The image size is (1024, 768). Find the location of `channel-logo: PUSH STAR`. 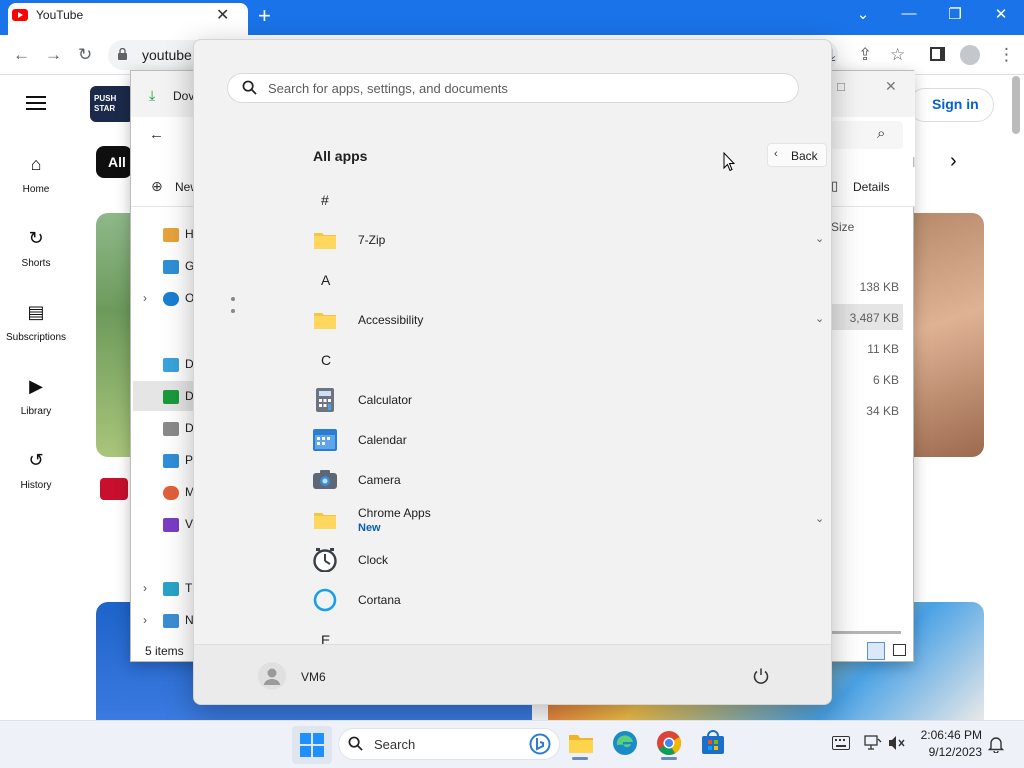

channel-logo: PUSH STAR is located at coordinates (112, 104).